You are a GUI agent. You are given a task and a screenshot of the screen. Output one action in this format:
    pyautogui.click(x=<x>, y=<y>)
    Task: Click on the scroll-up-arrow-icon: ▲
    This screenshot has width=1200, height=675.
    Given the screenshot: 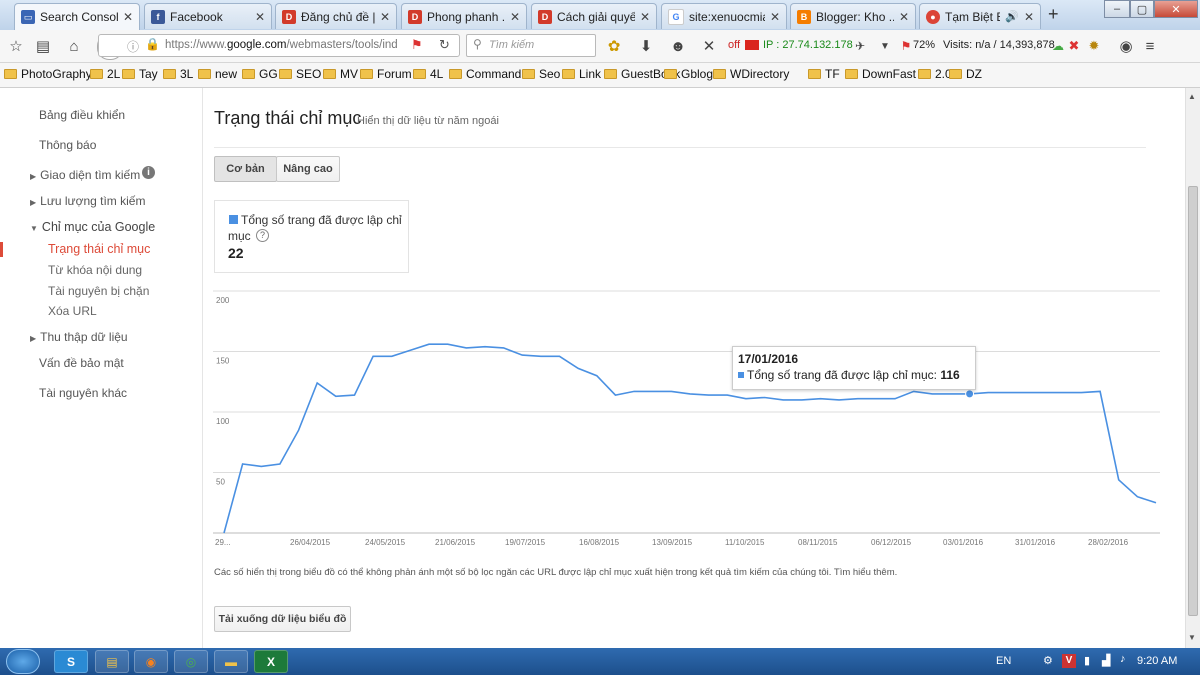 What is the action you would take?
    pyautogui.click(x=1192, y=96)
    